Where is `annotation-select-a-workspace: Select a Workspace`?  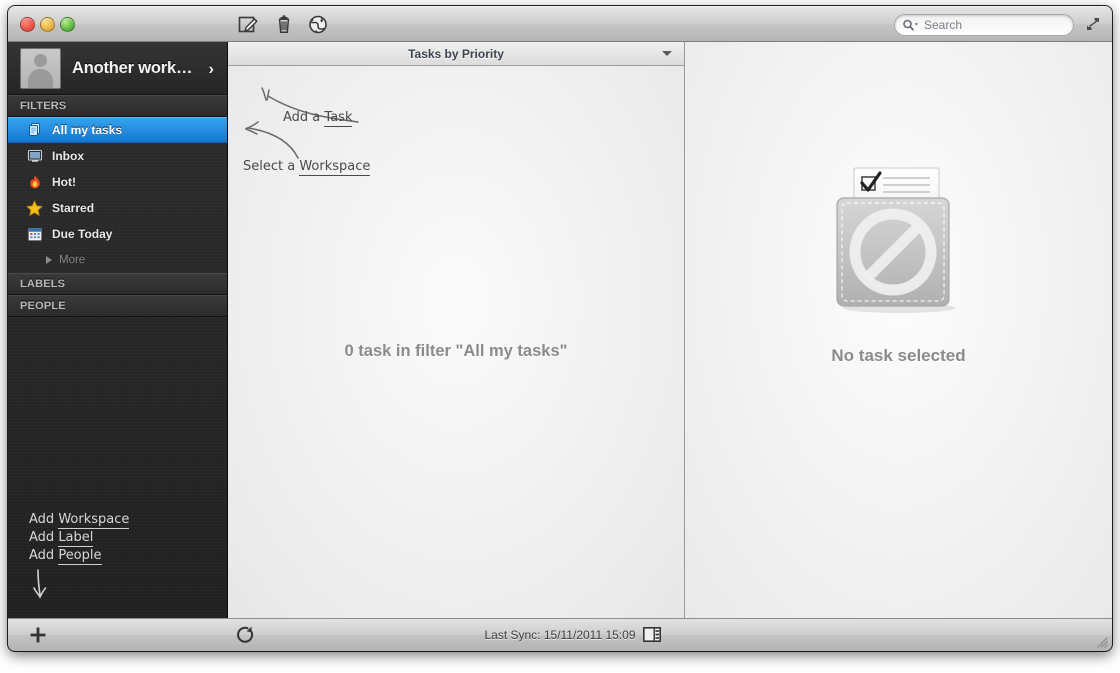 annotation-select-a-workspace: Select a Workspace is located at coordinates (307, 167).